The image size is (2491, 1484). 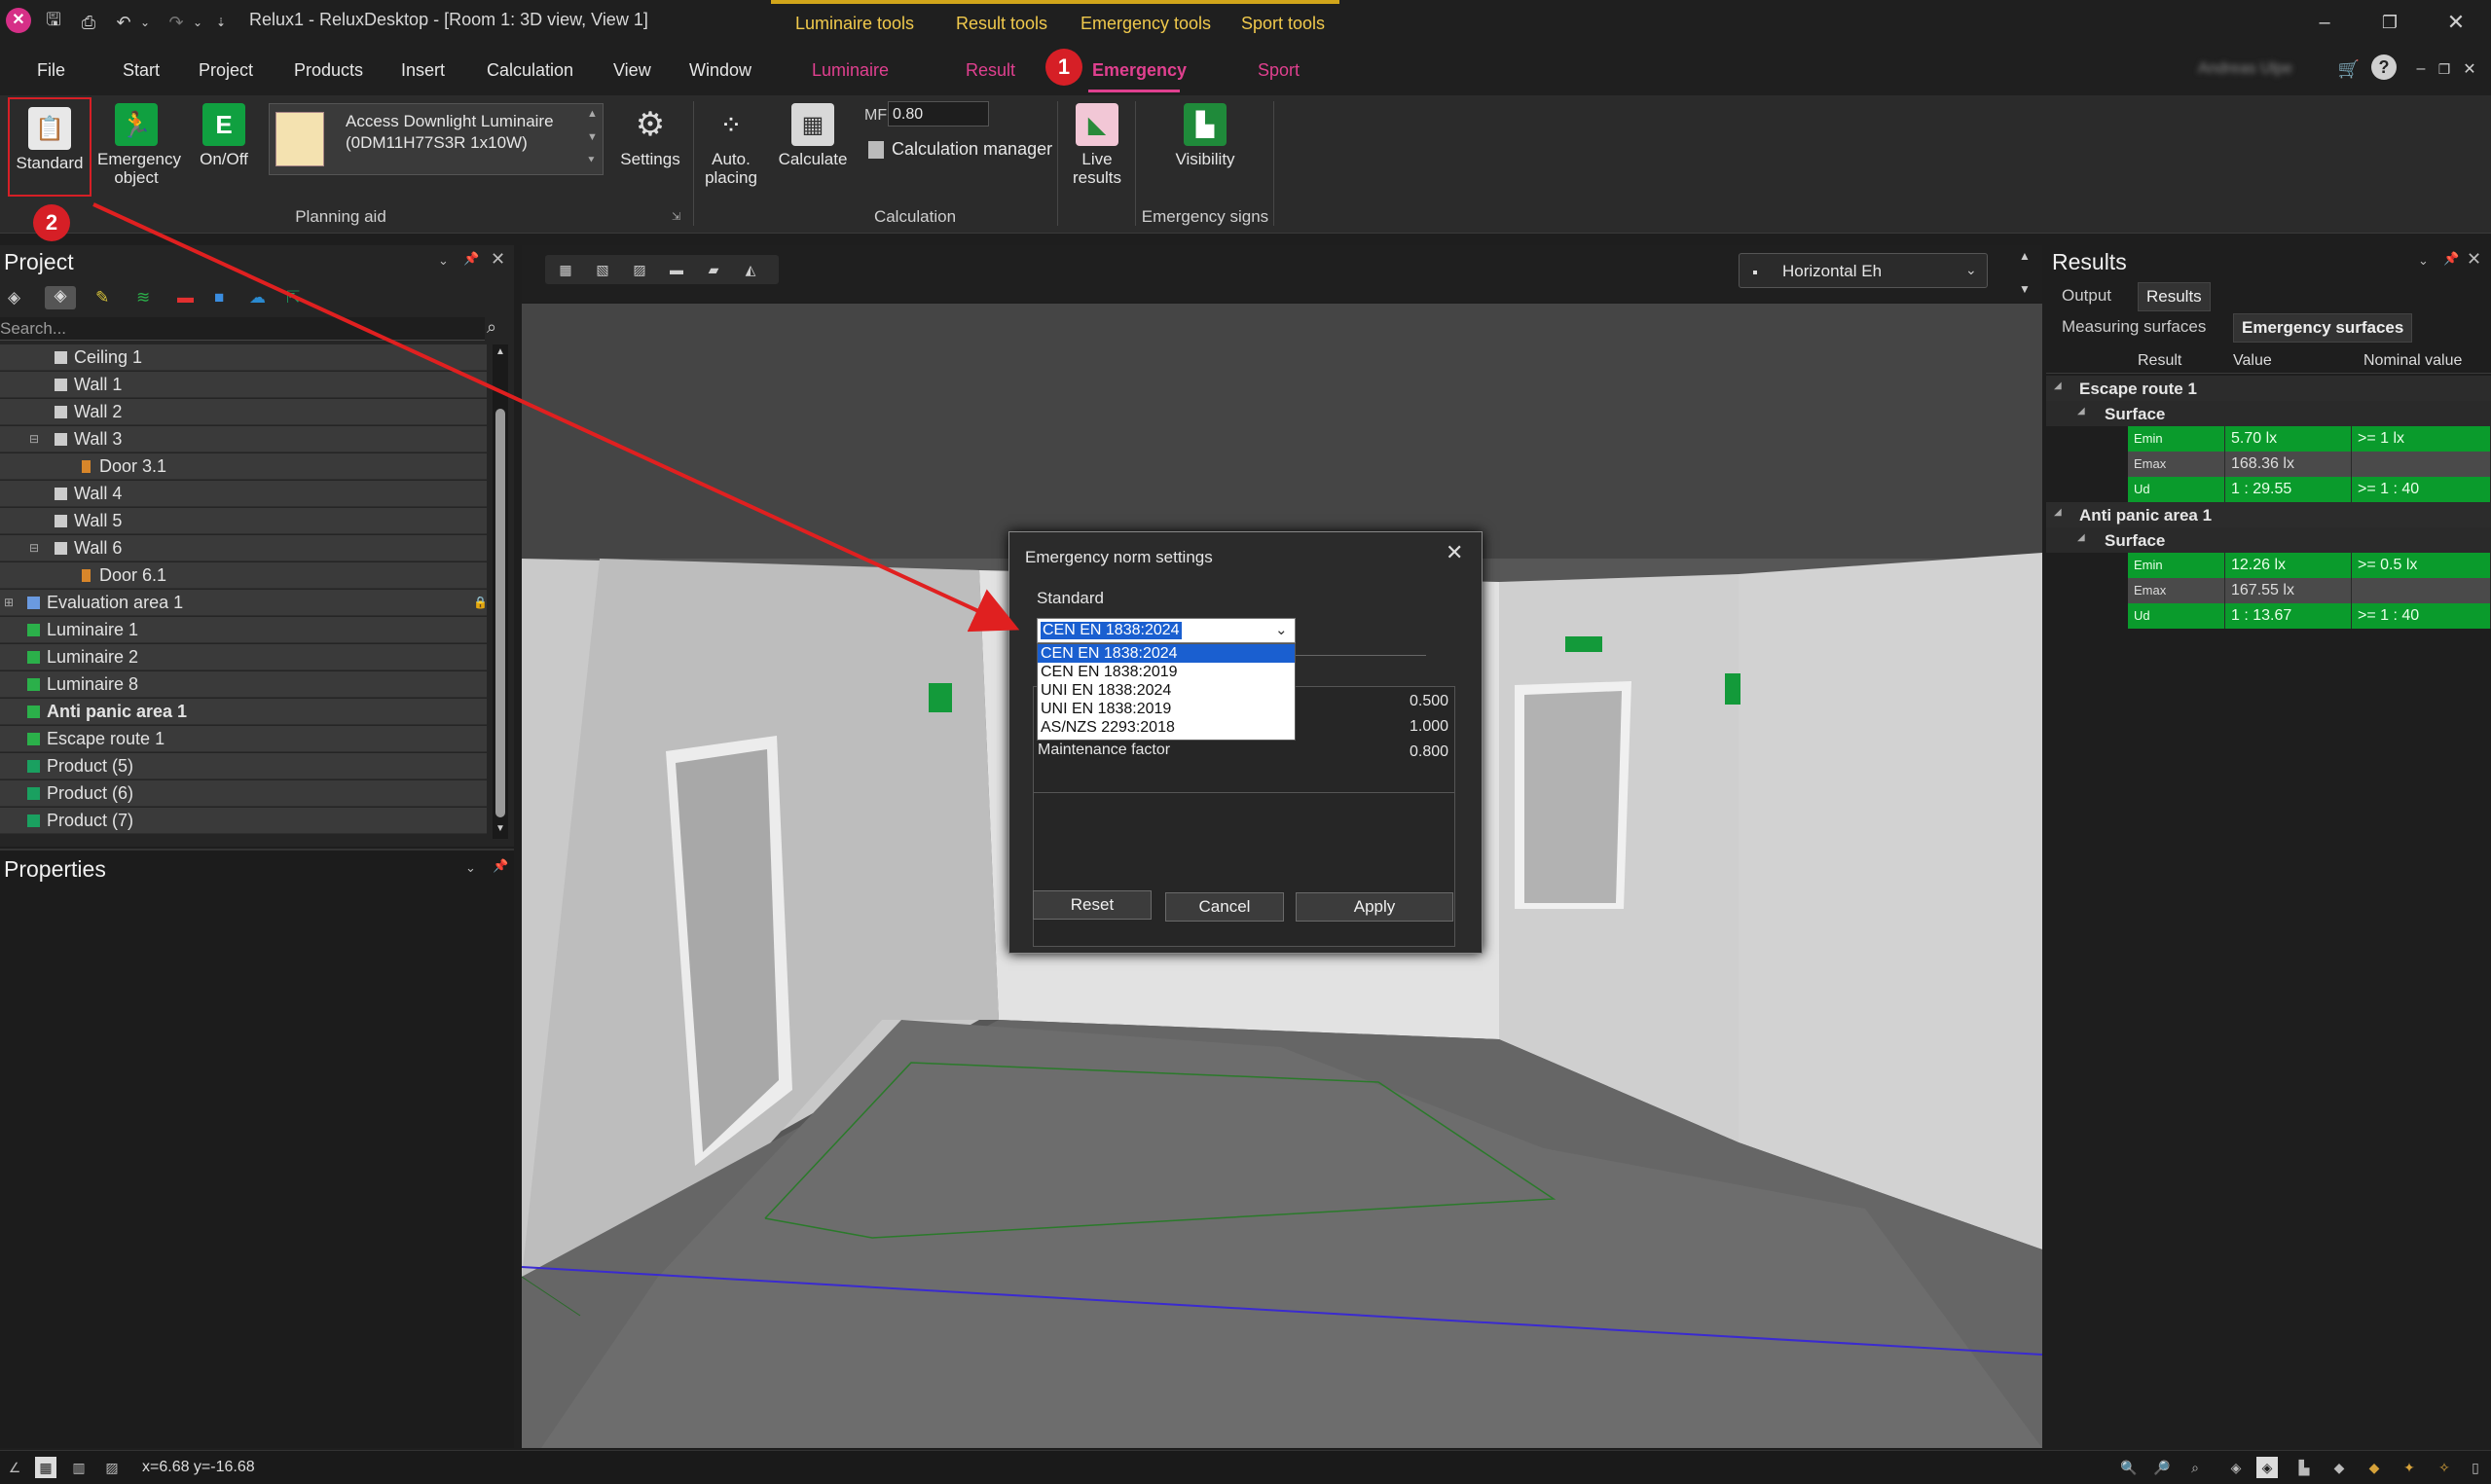 I want to click on menu-products: Products, so click(x=328, y=70).